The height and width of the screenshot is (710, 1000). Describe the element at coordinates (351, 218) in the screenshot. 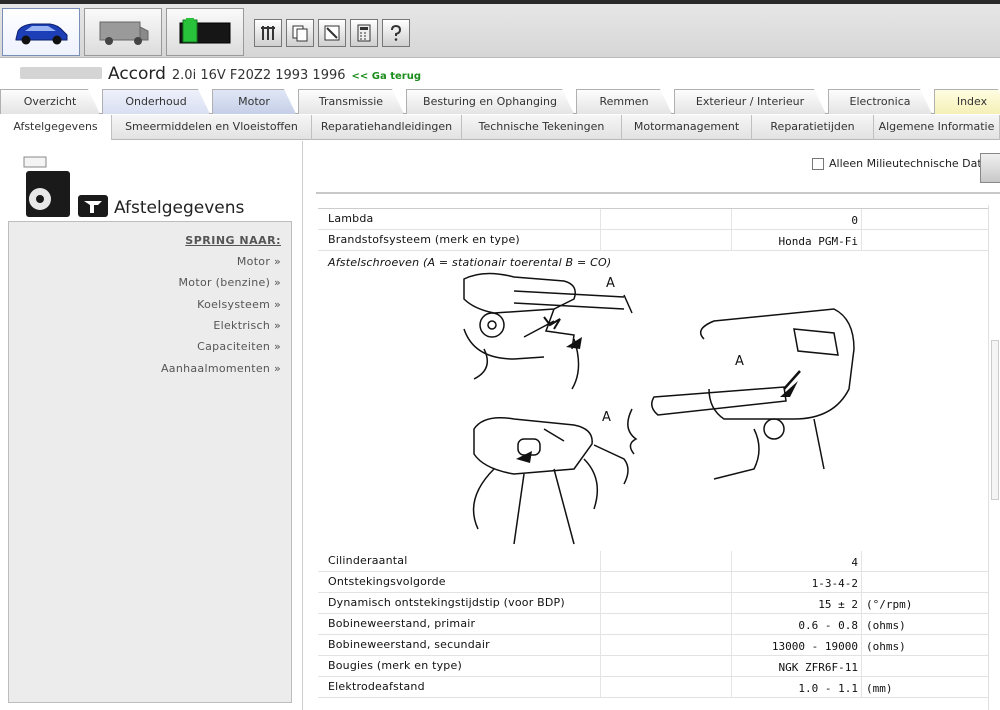

I see `row-label: Lambda` at that location.